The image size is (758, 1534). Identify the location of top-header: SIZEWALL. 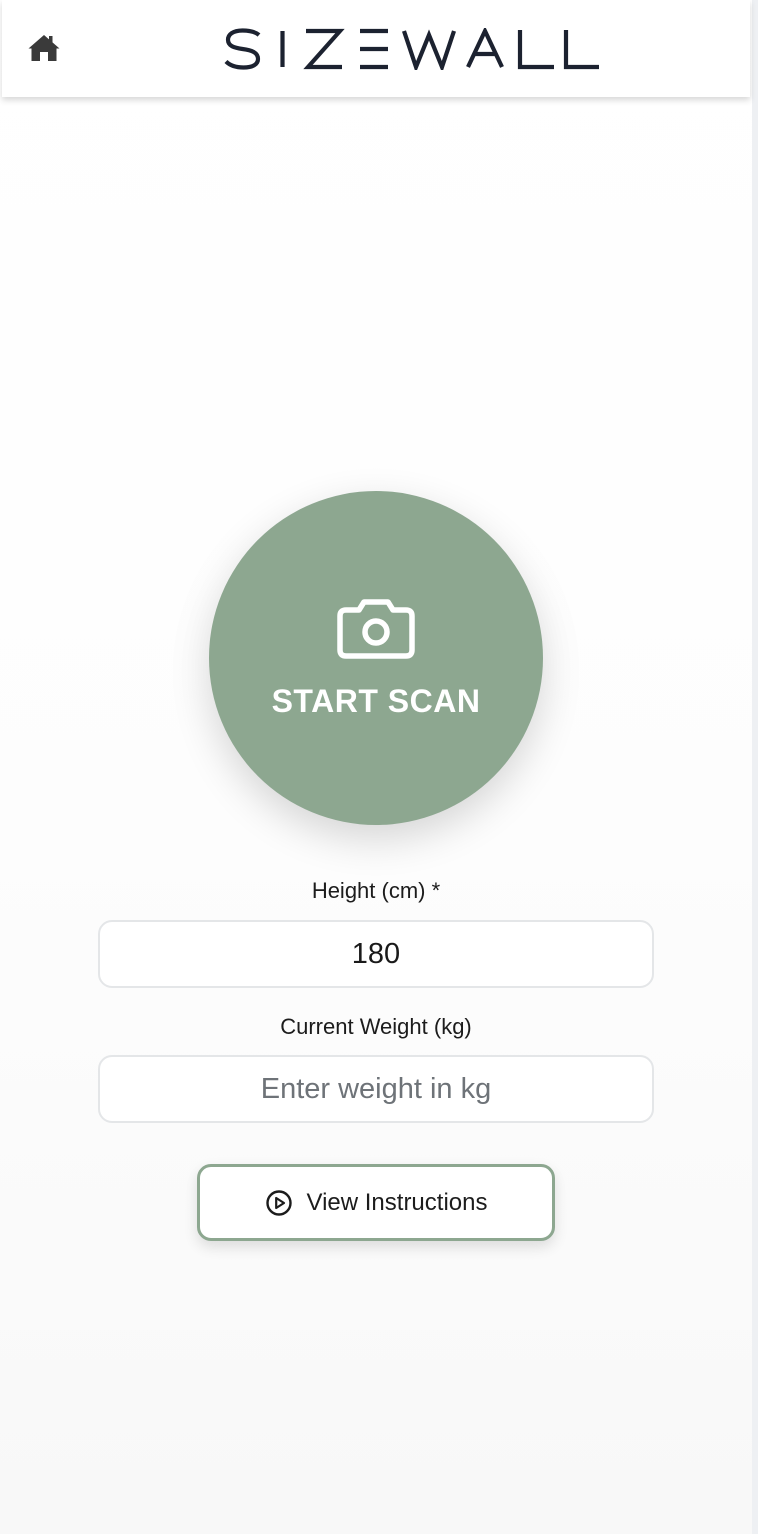
(376, 48).